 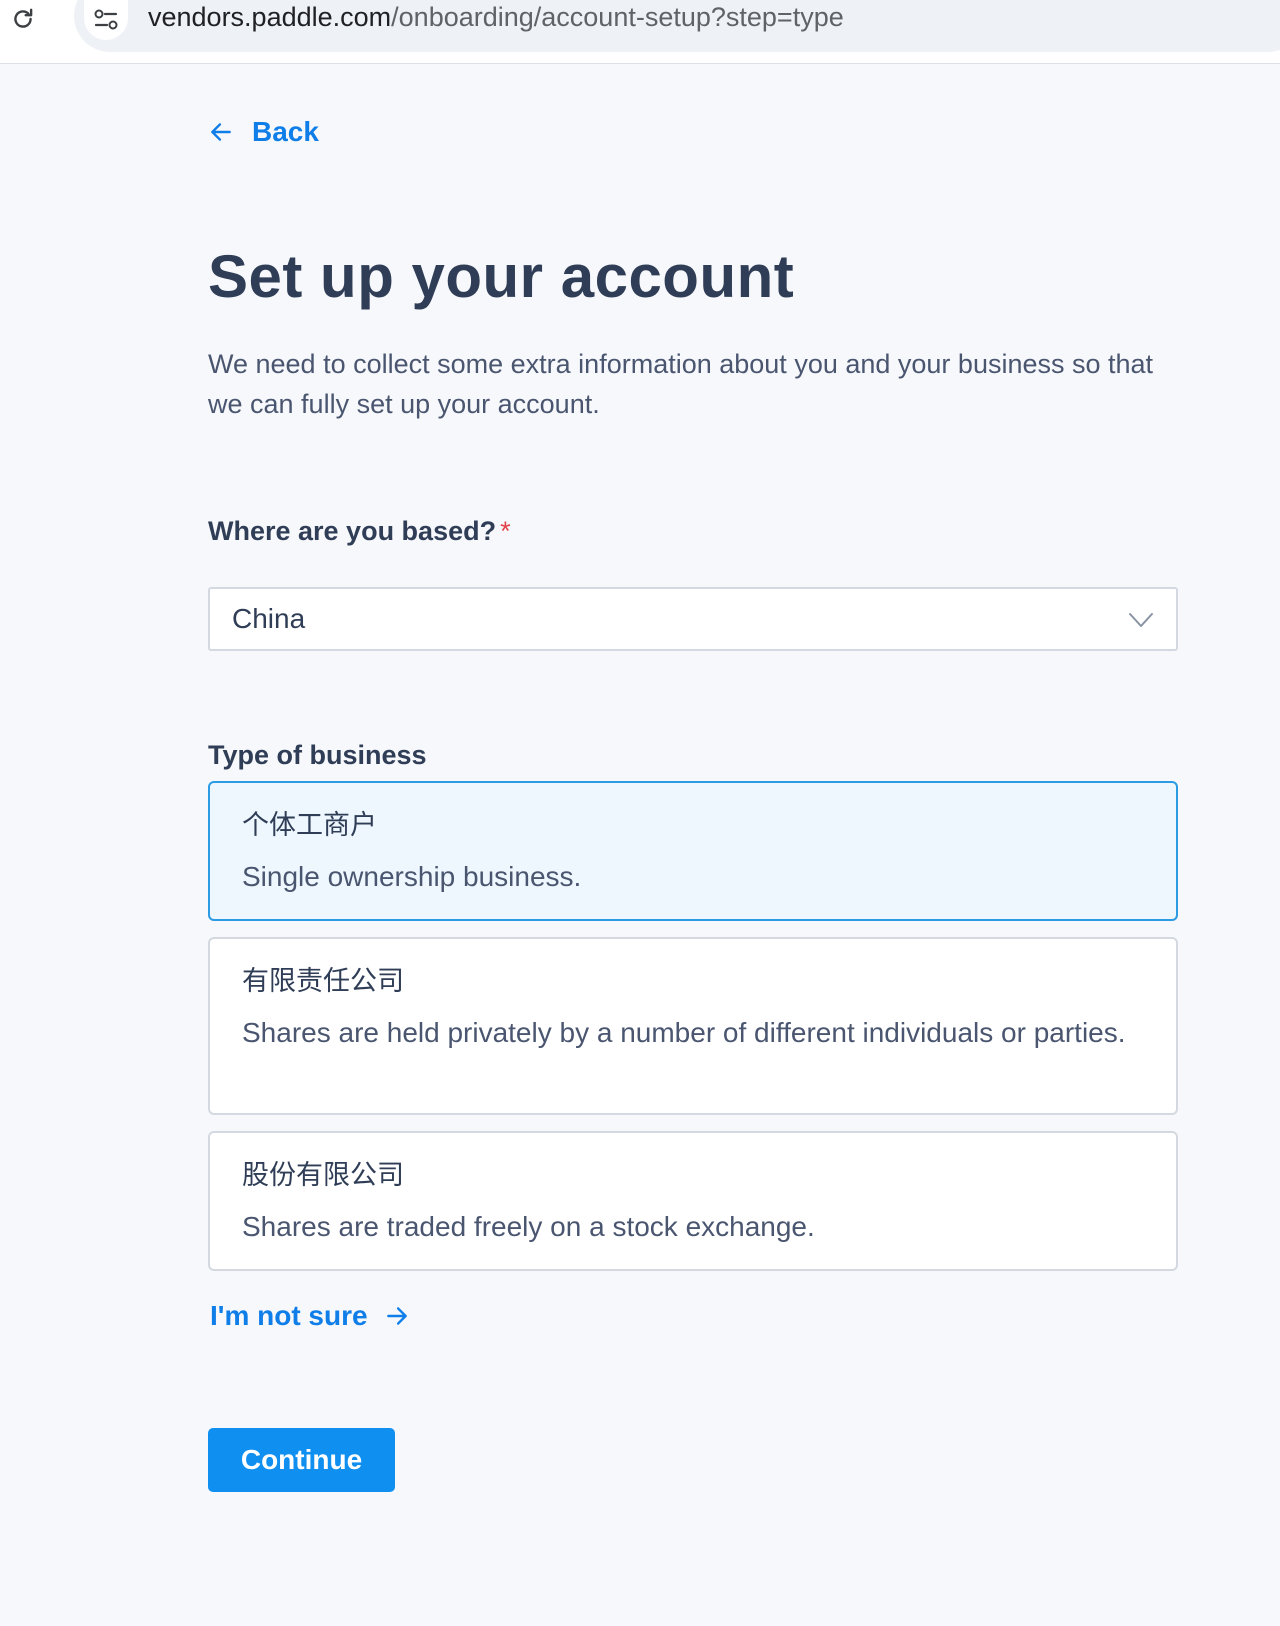 What do you see at coordinates (352, 531) in the screenshot?
I see `location-label-text: Where are you based?` at bounding box center [352, 531].